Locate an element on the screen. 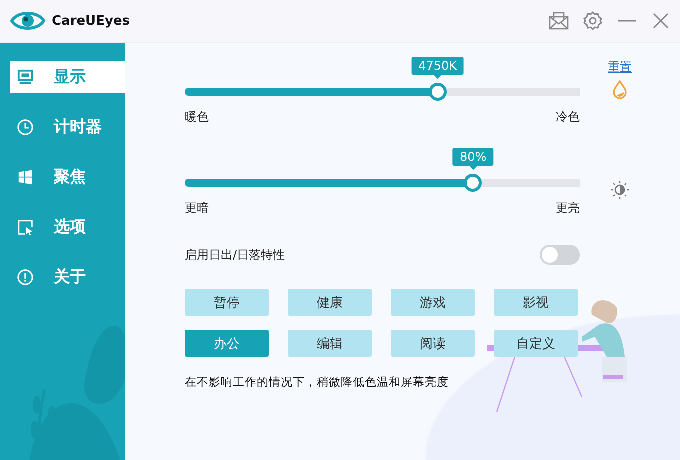 The width and height of the screenshot is (680, 460). settings-icon is located at coordinates (593, 21).